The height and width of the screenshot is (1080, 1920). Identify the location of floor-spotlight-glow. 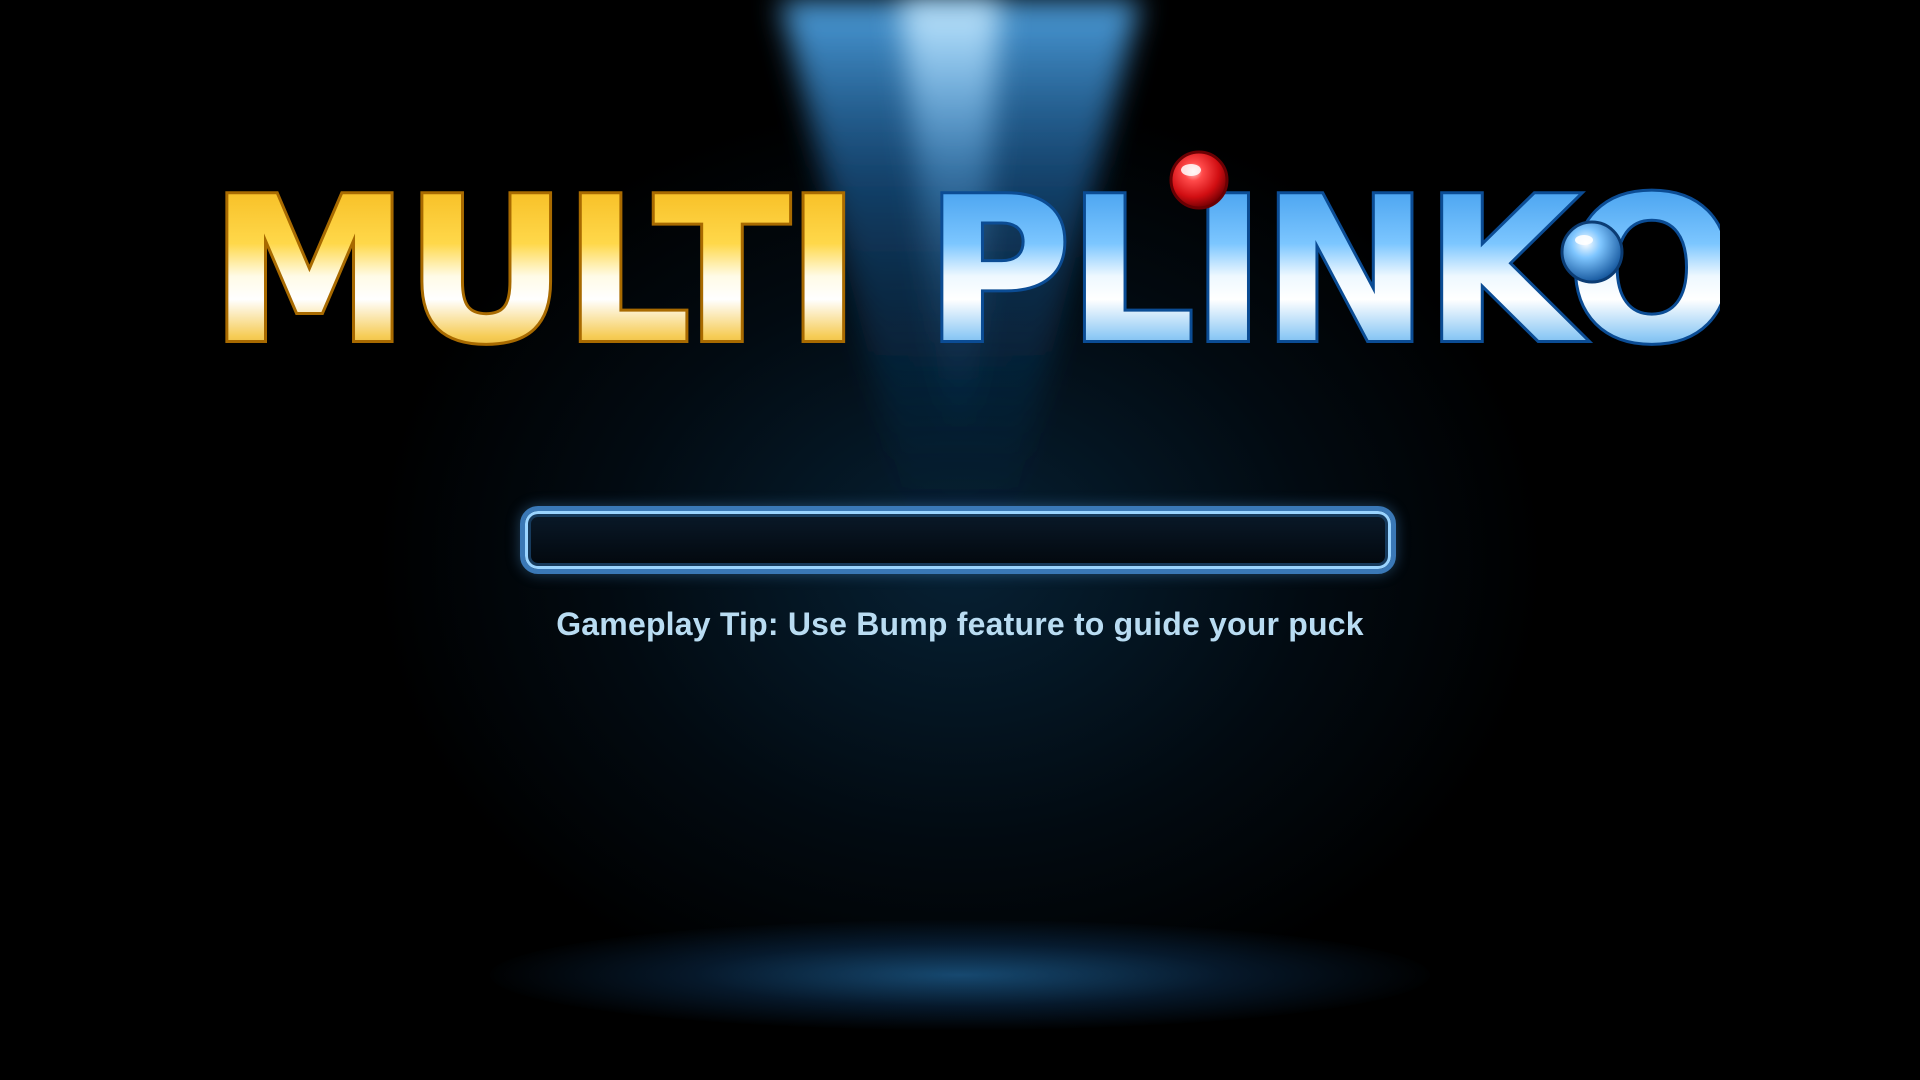
(960, 975).